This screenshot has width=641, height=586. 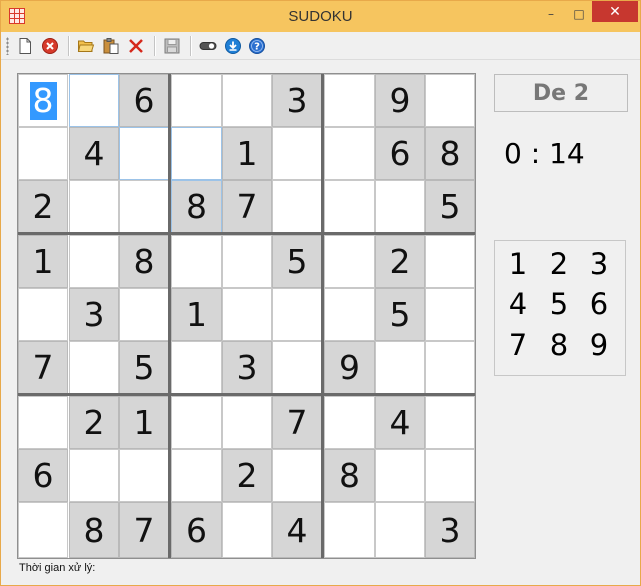 I want to click on sudoku-cell-r7-c1, so click(x=43, y=422).